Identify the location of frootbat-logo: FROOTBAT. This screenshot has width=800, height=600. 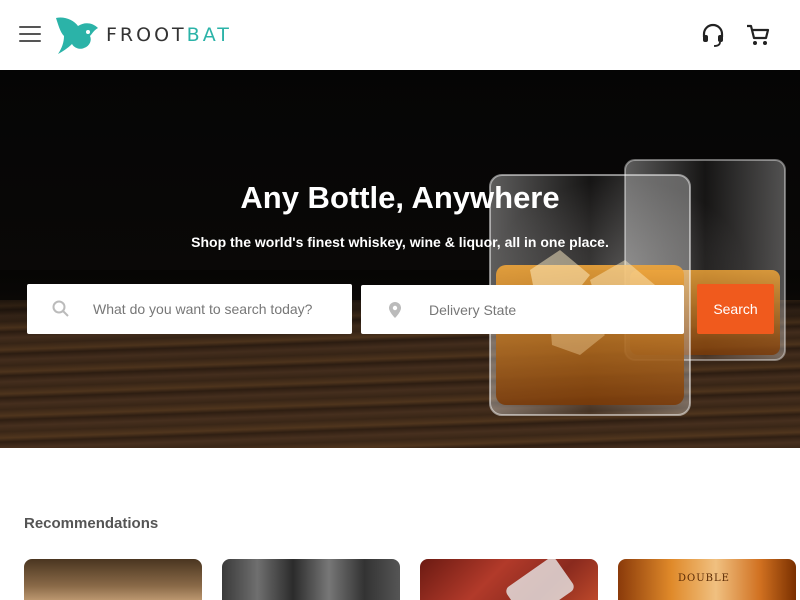
(143, 35).